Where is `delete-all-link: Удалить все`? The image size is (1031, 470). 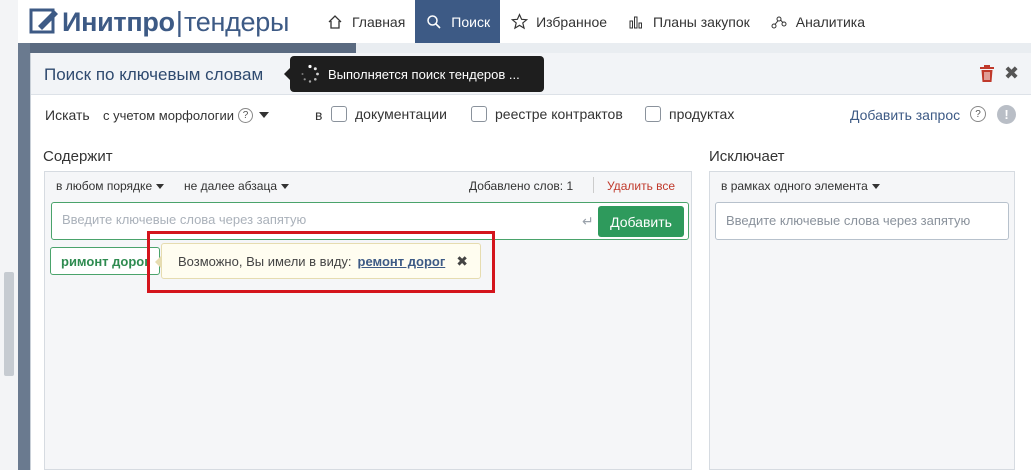 delete-all-link: Удалить все is located at coordinates (641, 186).